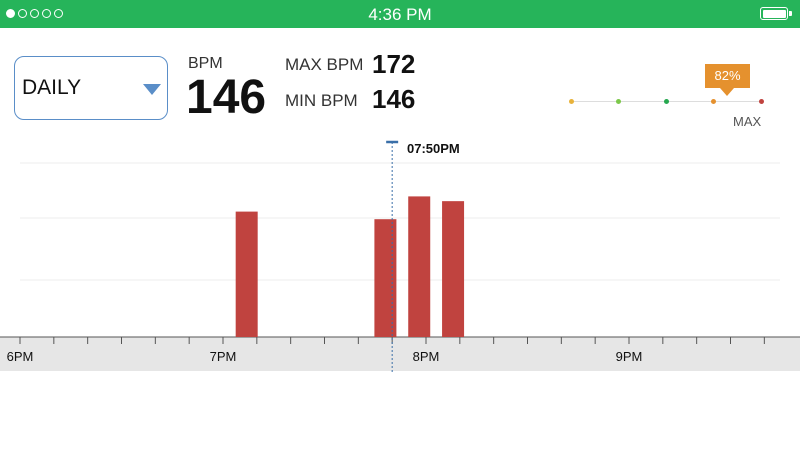 This screenshot has height=450, width=800. Describe the element at coordinates (223, 356) in the screenshot. I see `x-tick-label: 7PM` at that location.